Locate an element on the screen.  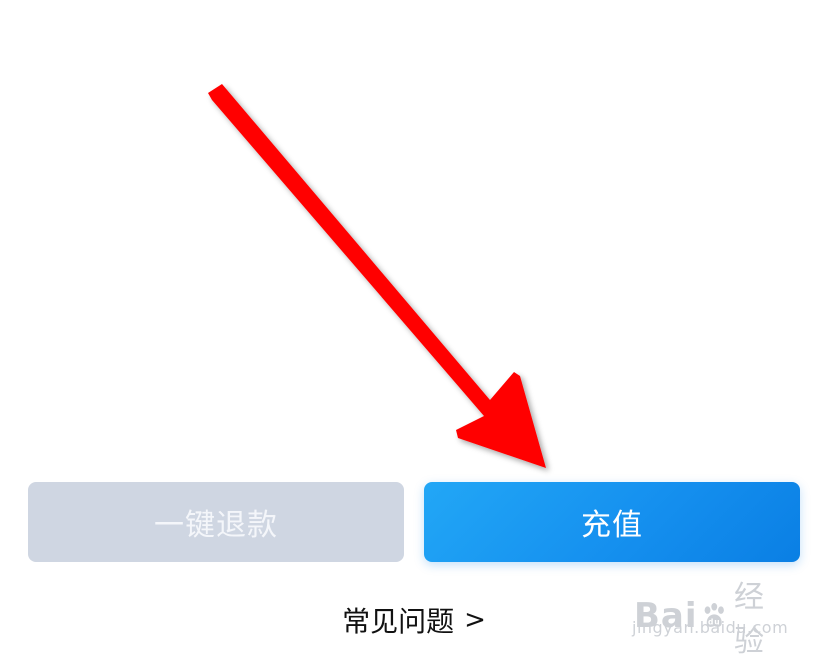
recharge-button: 充值 is located at coordinates (612, 522).